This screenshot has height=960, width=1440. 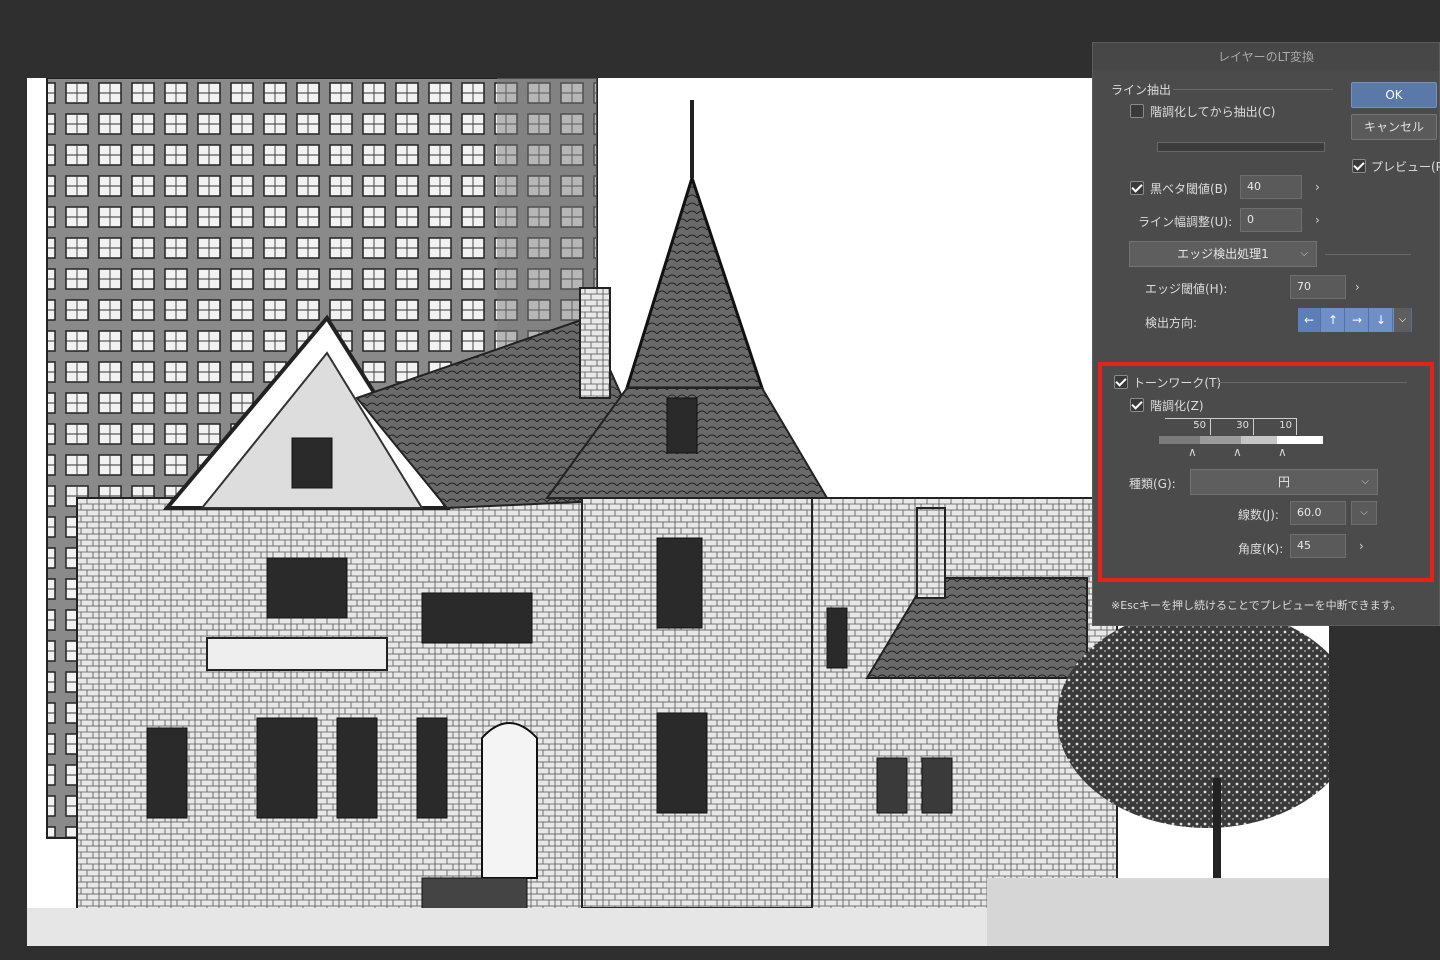 What do you see at coordinates (1266, 57) in the screenshot?
I see `dialog-title: レイヤーのLT変換` at bounding box center [1266, 57].